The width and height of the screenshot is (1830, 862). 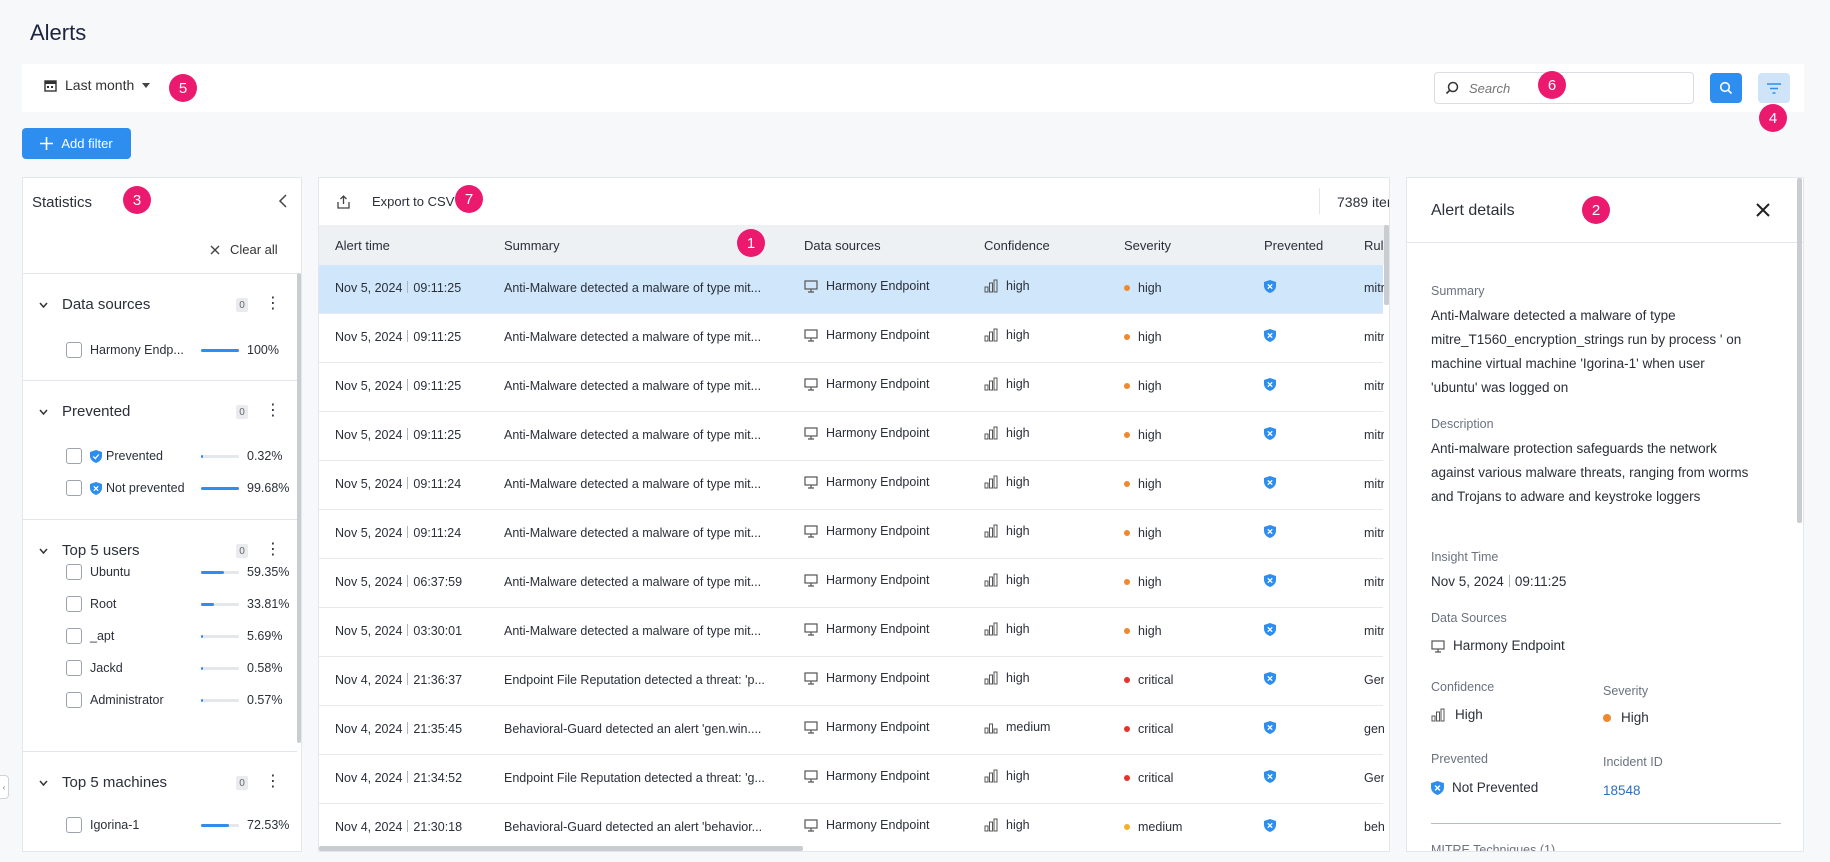 I want to click on stat-row: Harmony Endp... 100%, so click(x=181, y=350).